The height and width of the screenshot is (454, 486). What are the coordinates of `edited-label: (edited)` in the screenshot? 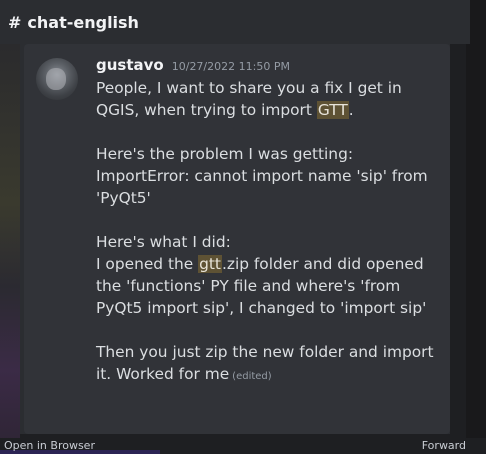 It's located at (252, 376).